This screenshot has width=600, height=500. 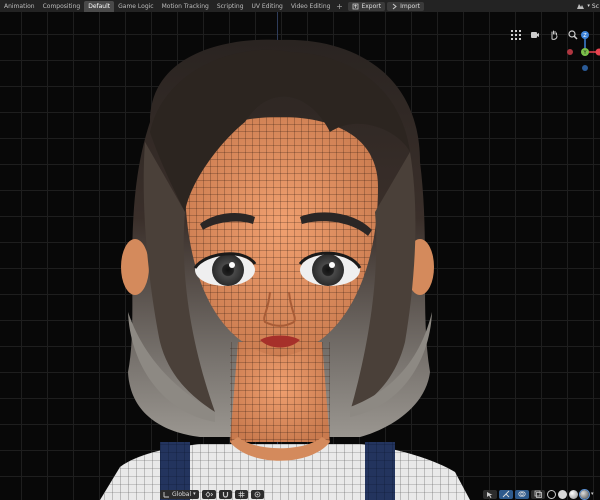 I want to click on tab-compositing: Compositing, so click(x=62, y=6).